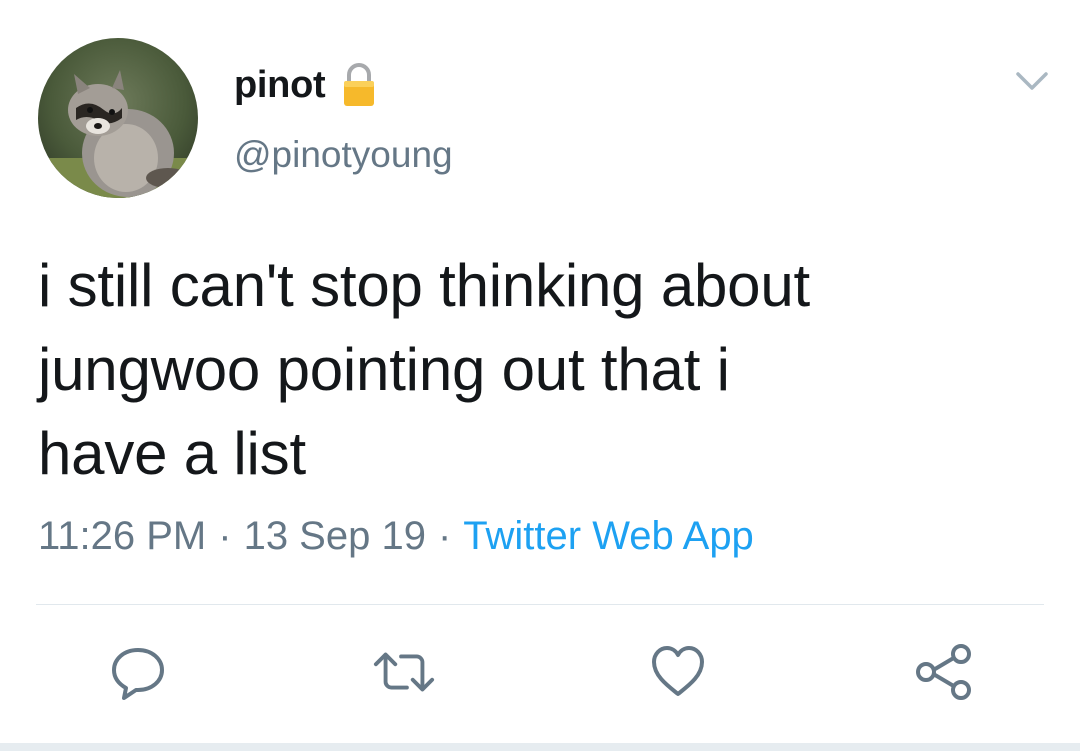 This screenshot has width=1080, height=751. What do you see at coordinates (1032, 81) in the screenshot?
I see `chevron-down-icon` at bounding box center [1032, 81].